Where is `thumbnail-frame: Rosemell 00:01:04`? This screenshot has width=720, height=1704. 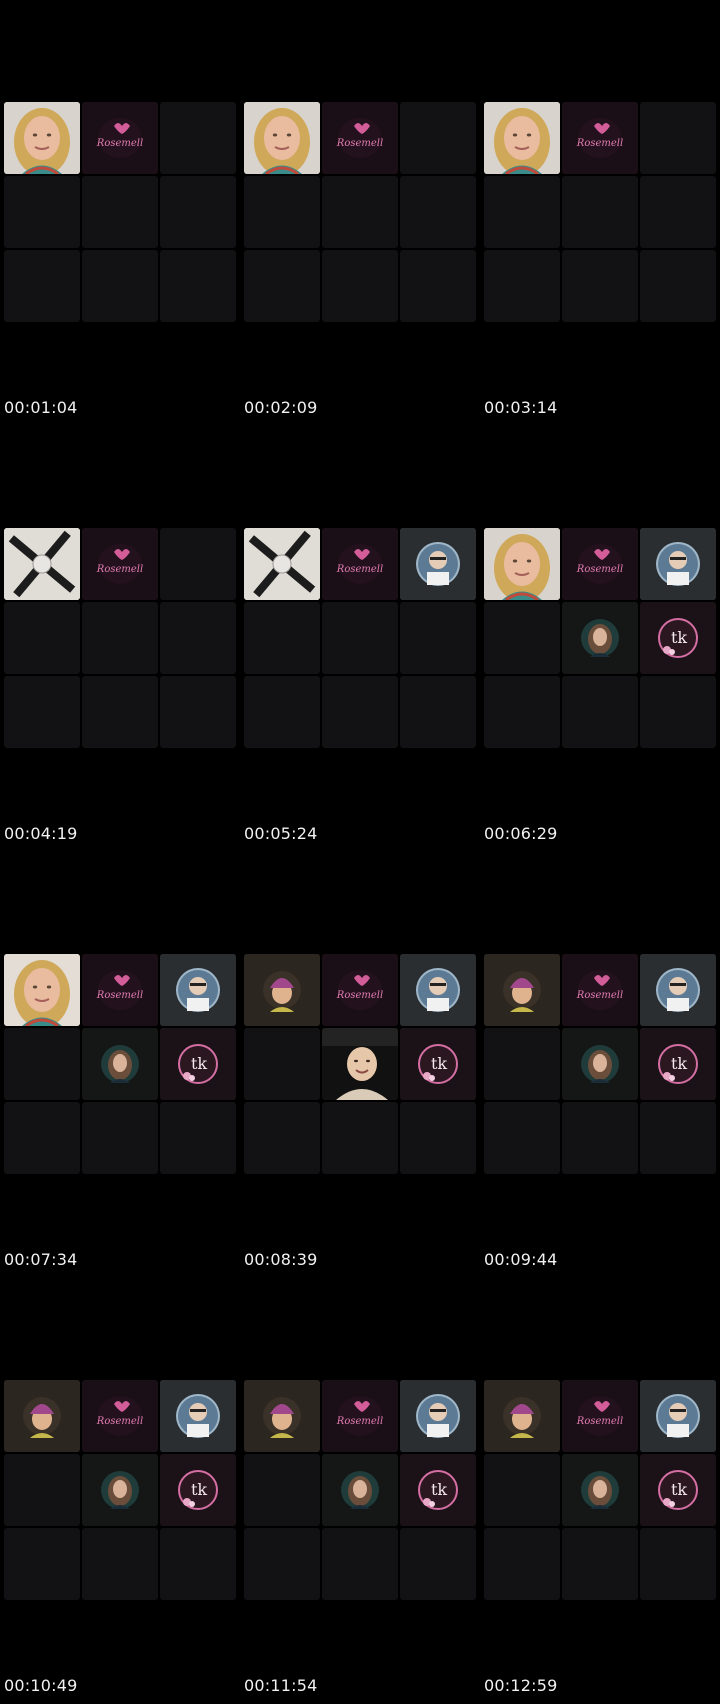
thumbnail-frame: Rosemell 00:01:04 is located at coordinates (120, 213).